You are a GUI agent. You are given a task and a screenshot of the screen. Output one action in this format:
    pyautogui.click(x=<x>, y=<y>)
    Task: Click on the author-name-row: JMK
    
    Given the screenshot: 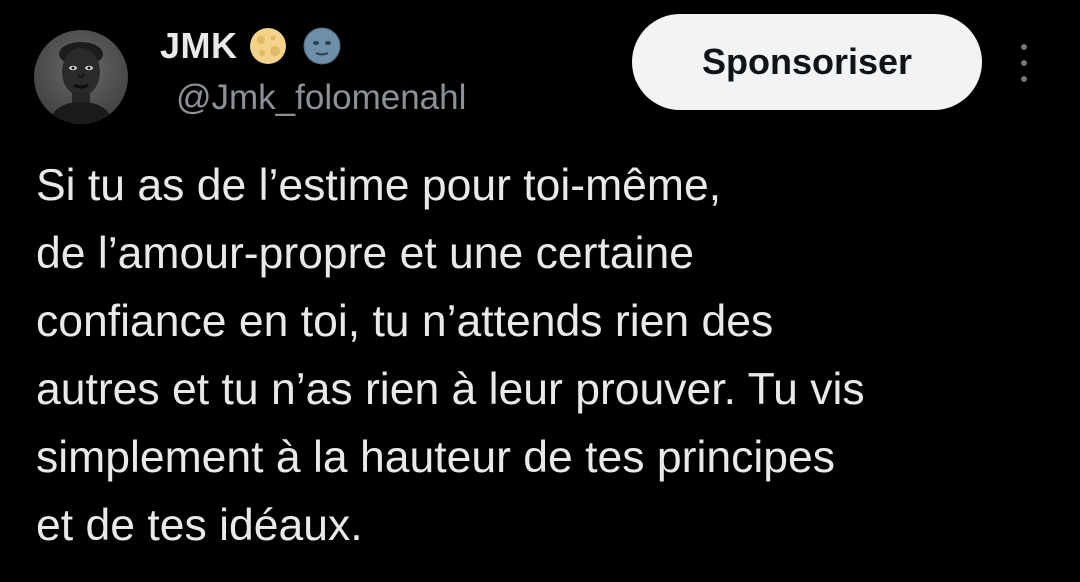 What is the action you would take?
    pyautogui.click(x=251, y=46)
    